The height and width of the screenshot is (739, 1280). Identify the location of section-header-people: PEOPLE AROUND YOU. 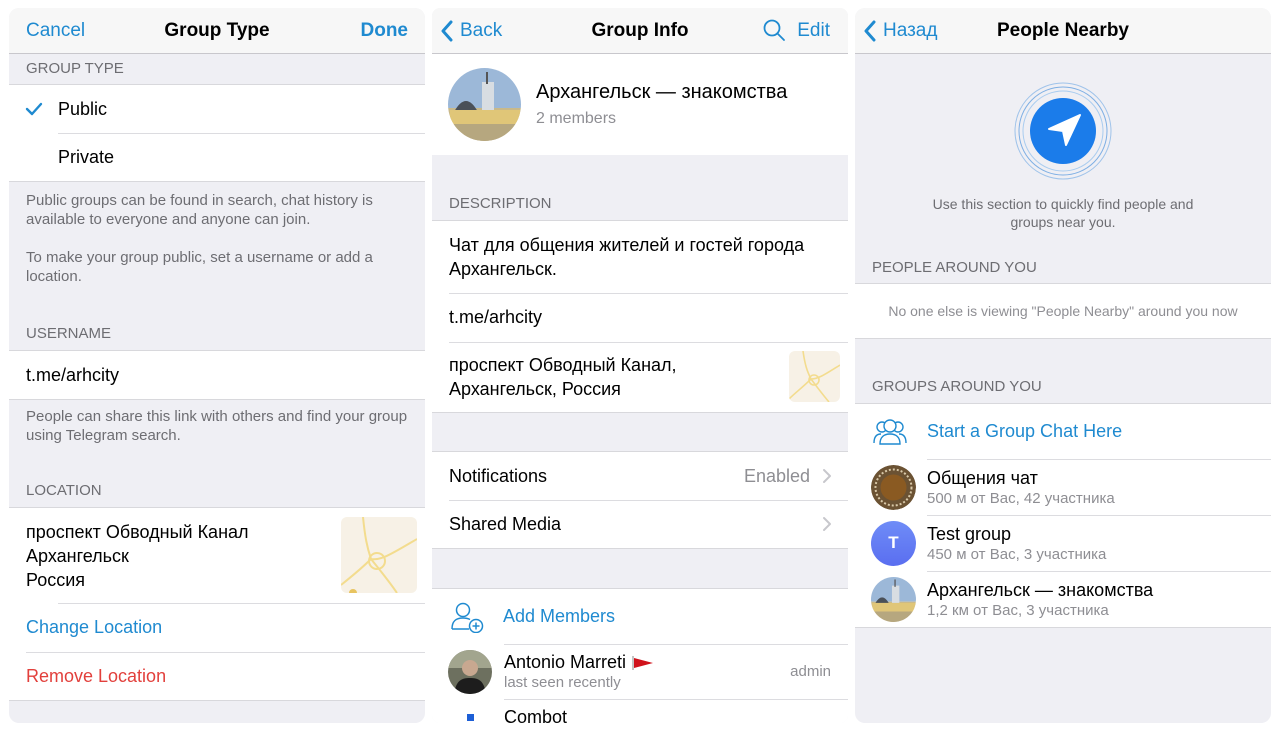
(954, 267).